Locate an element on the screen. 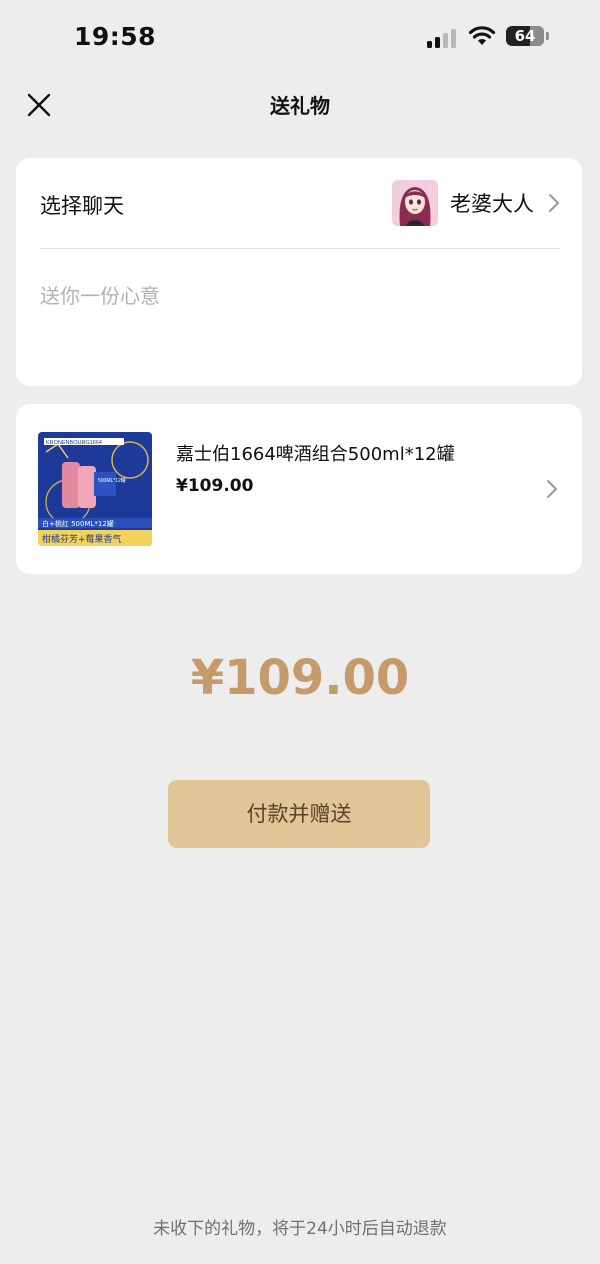 The height and width of the screenshot is (1264, 600). wifi-icon is located at coordinates (482, 35).